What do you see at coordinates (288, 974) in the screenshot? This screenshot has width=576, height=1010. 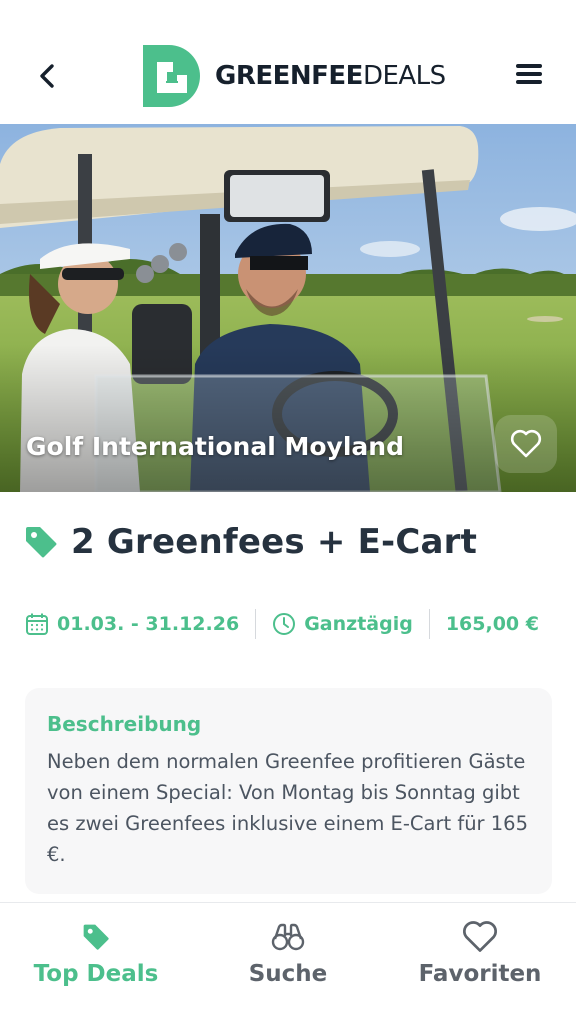 I see `nav-label: Suche` at bounding box center [288, 974].